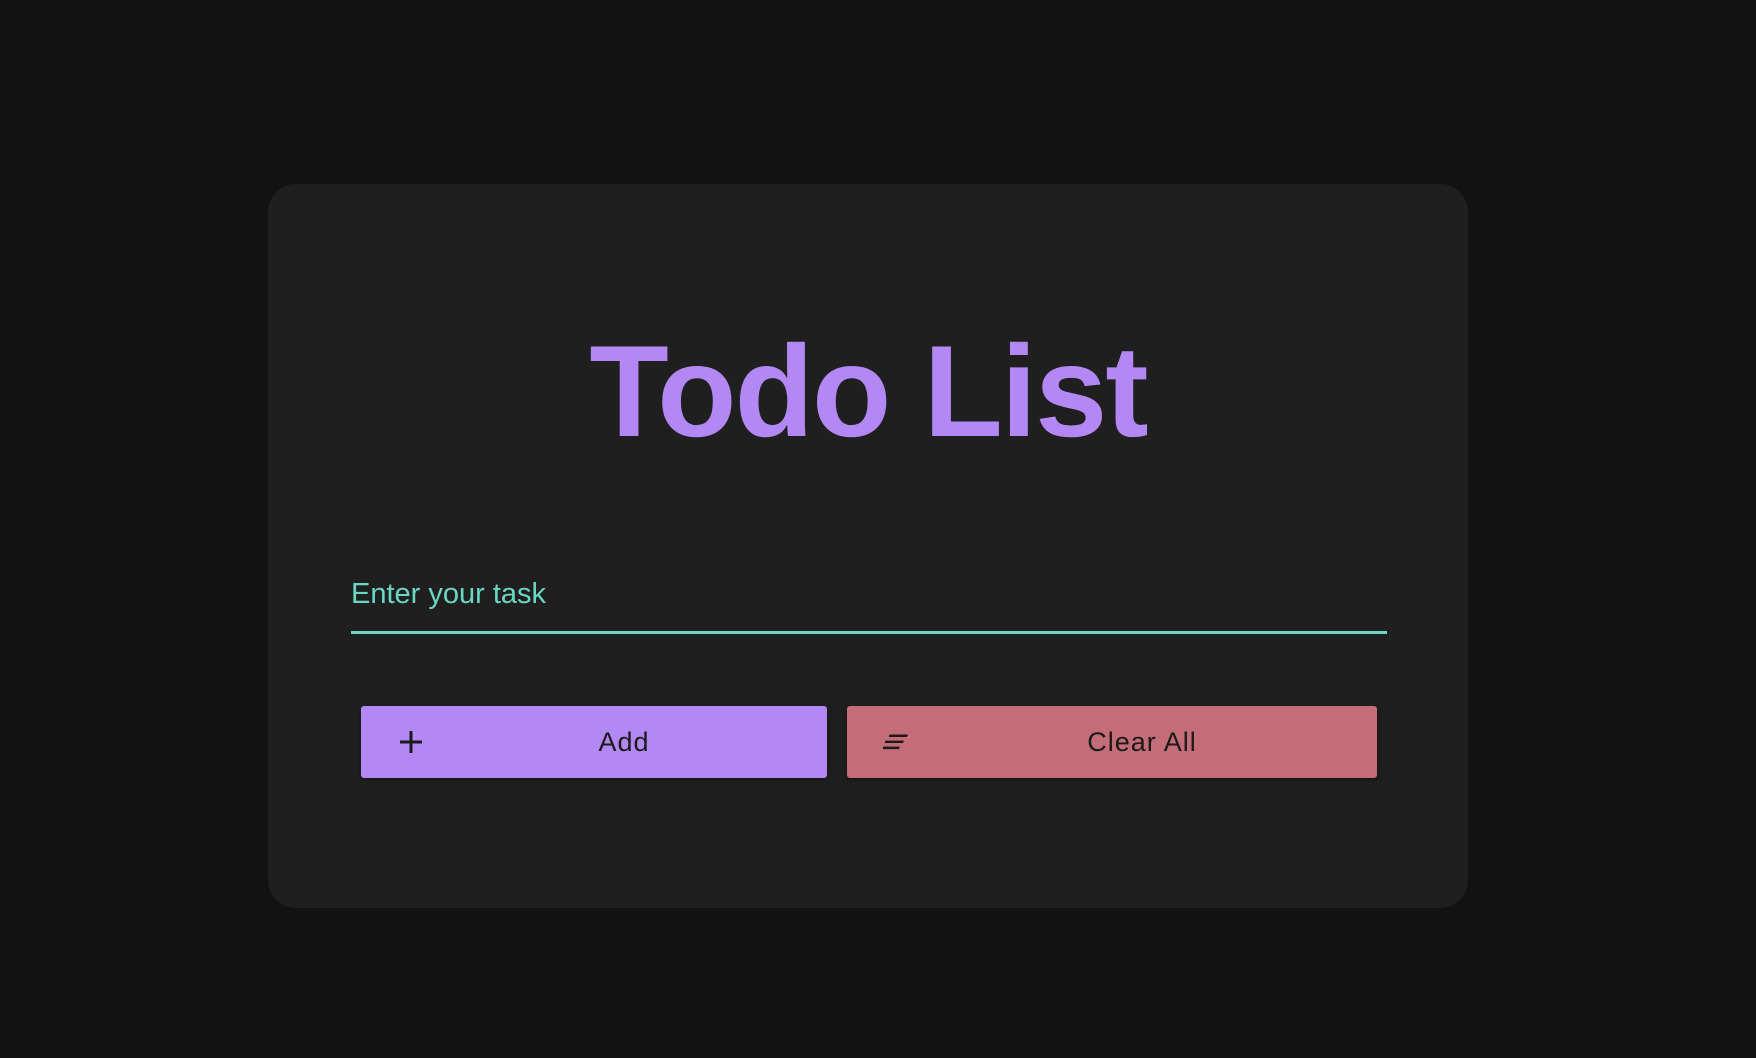 The width and height of the screenshot is (1756, 1058). Describe the element at coordinates (594, 742) in the screenshot. I see `add-button: Add` at that location.